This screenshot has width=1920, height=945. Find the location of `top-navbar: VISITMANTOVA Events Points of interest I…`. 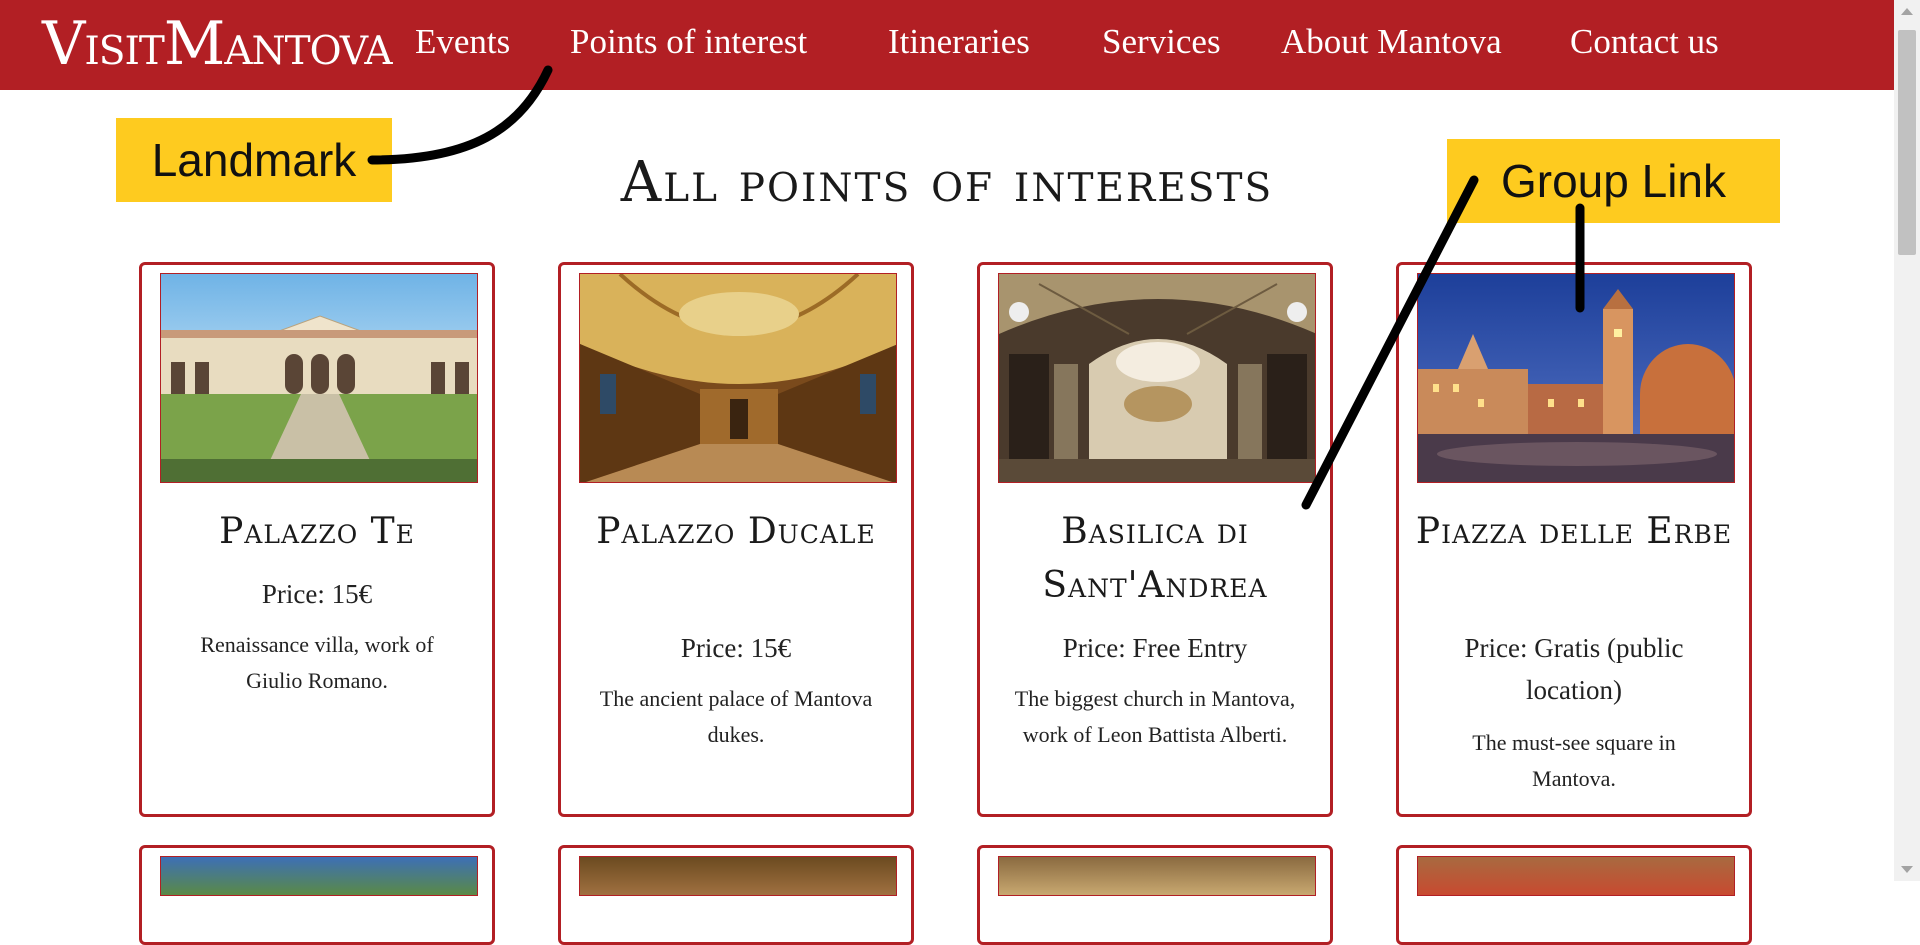

top-navbar: VISITMANTOVA Events Points of interest I… is located at coordinates (947, 45).